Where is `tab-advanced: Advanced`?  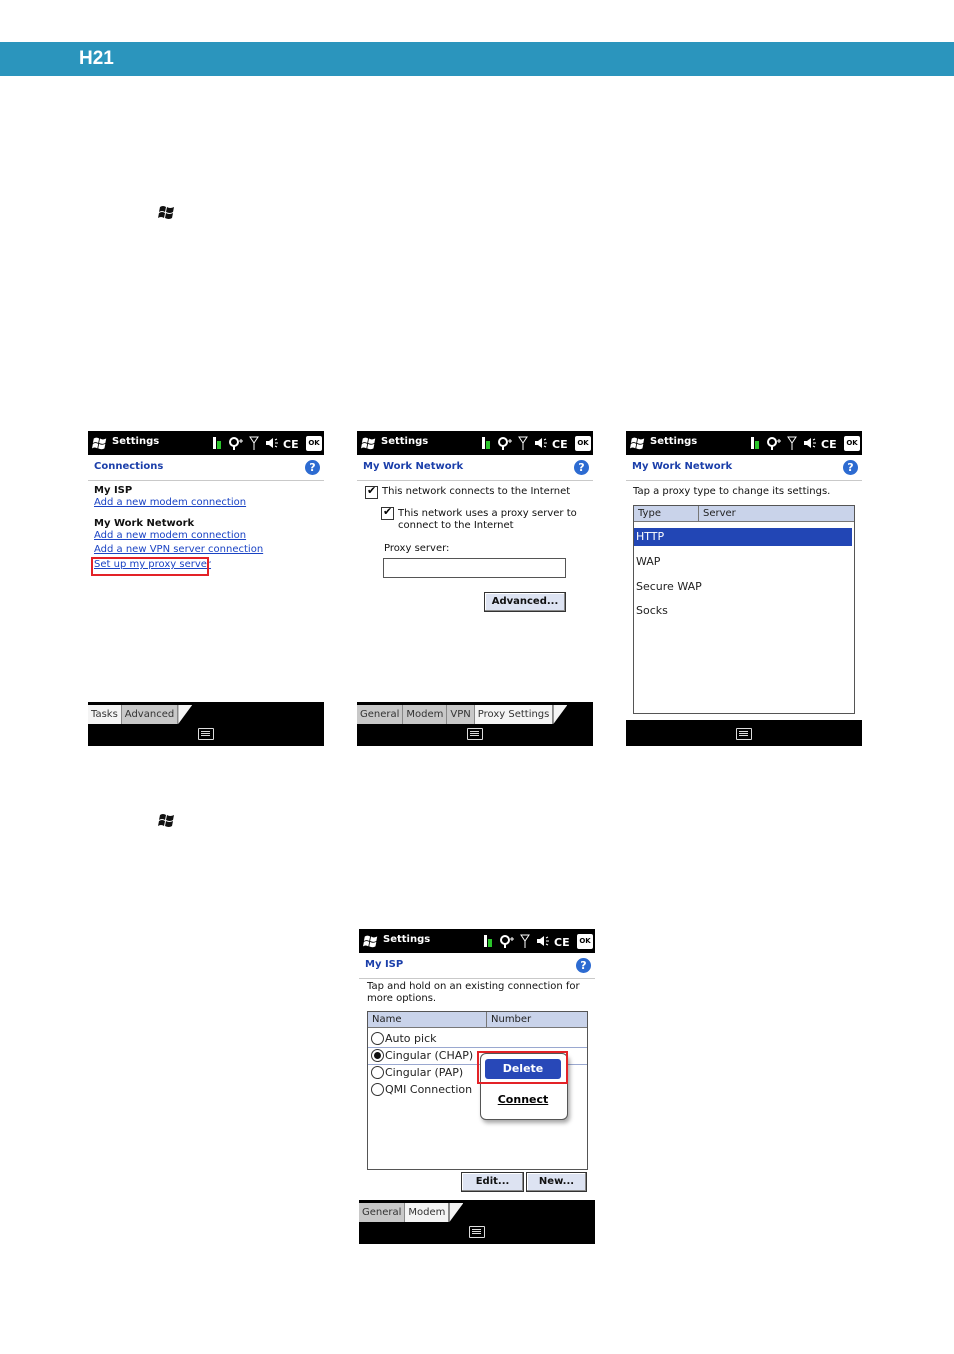
tab-advanced: Advanced is located at coordinates (150, 714).